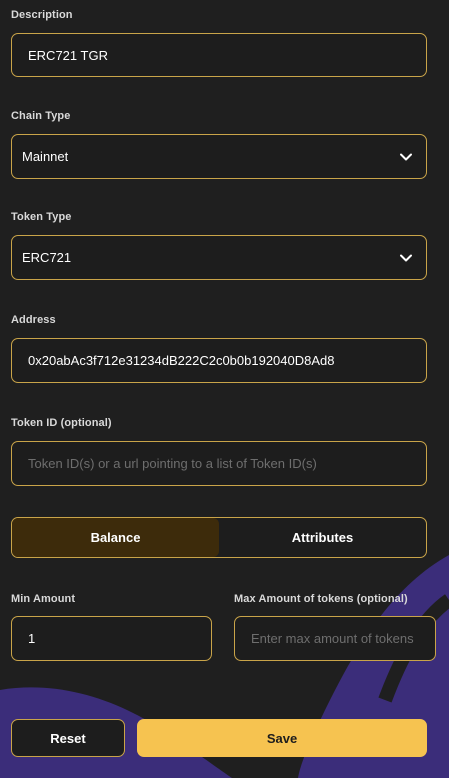 Image resolution: width=449 pixels, height=778 pixels. What do you see at coordinates (68, 738) in the screenshot?
I see `reset-button: Reset` at bounding box center [68, 738].